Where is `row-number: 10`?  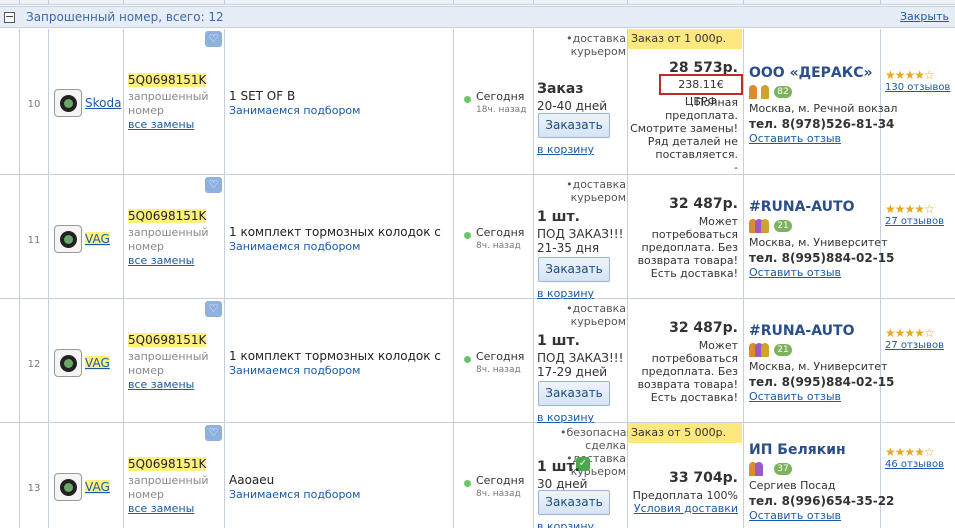
row-number: 10 is located at coordinates (34, 104).